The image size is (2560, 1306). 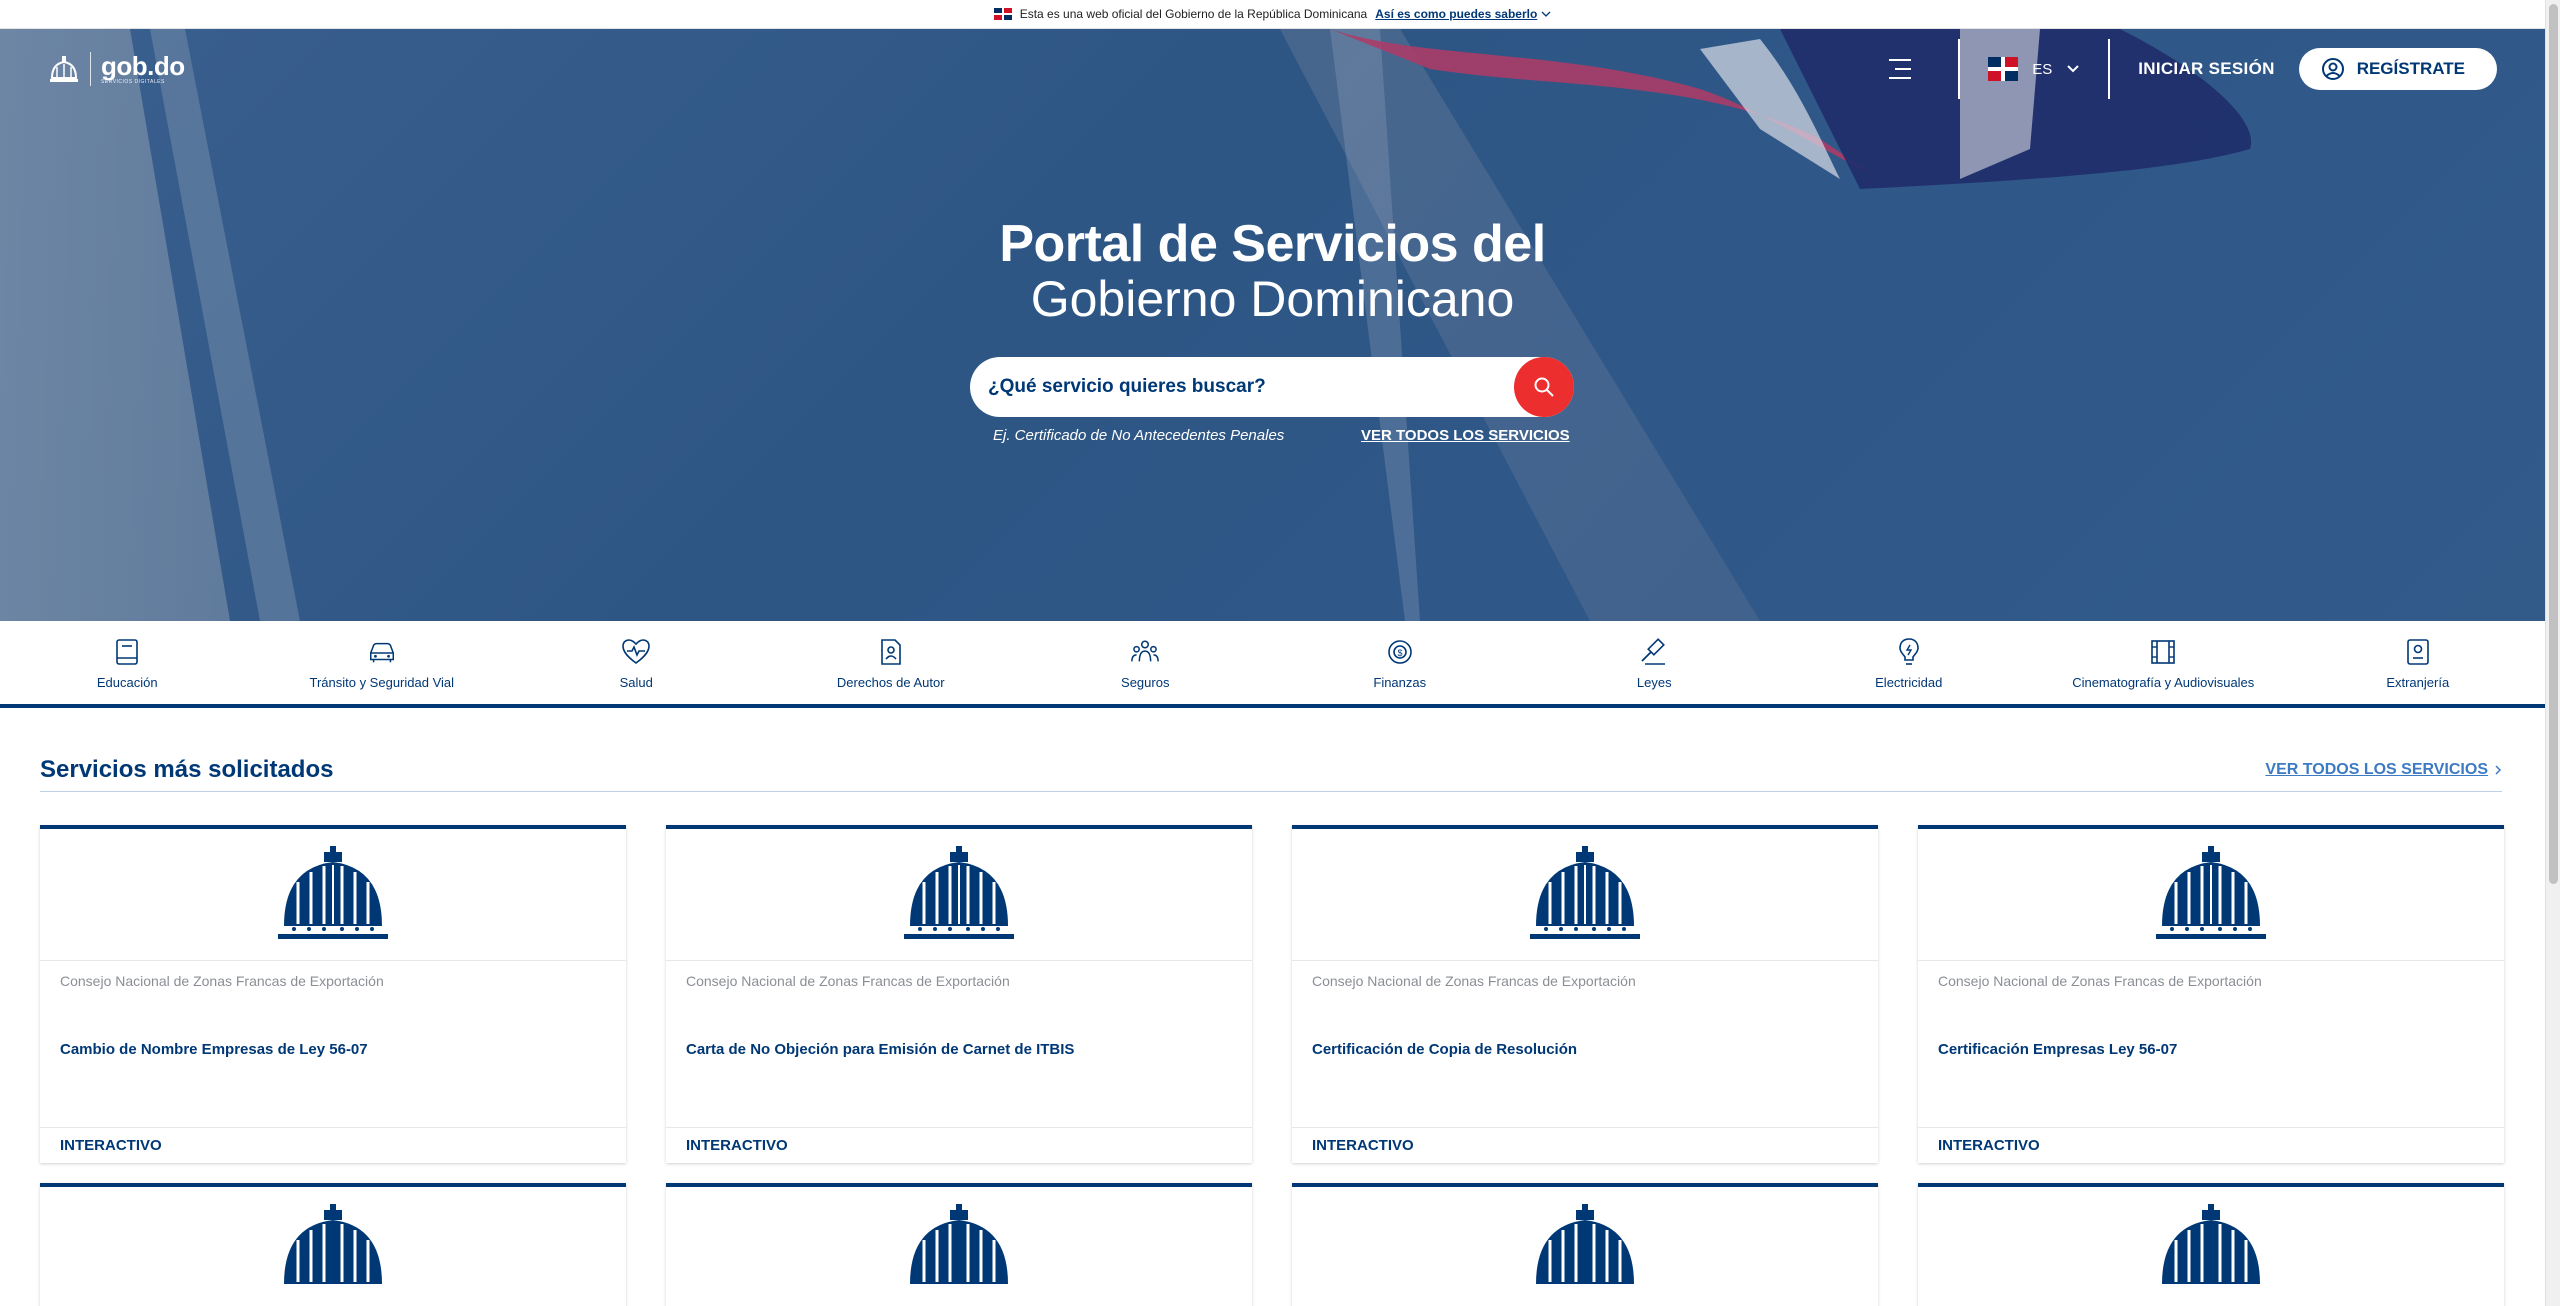 I want to click on category-salud: Salud, so click(x=636, y=662).